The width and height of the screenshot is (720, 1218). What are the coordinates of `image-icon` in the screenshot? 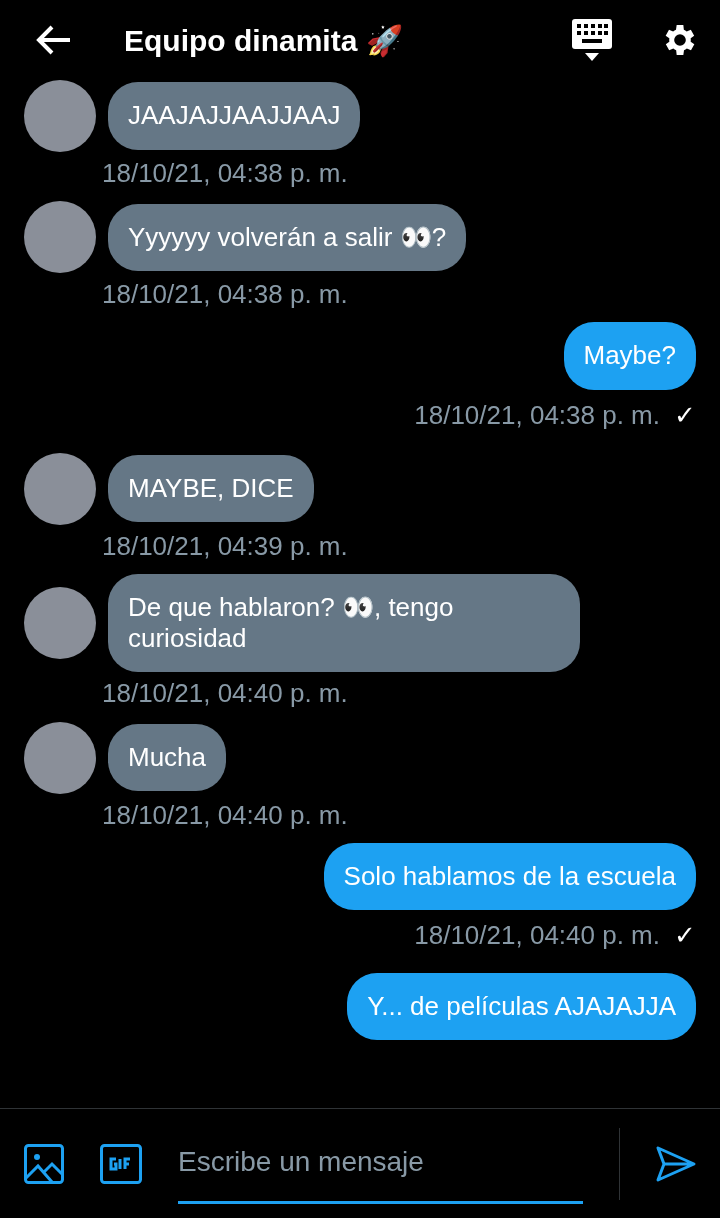 It's located at (44, 1163).